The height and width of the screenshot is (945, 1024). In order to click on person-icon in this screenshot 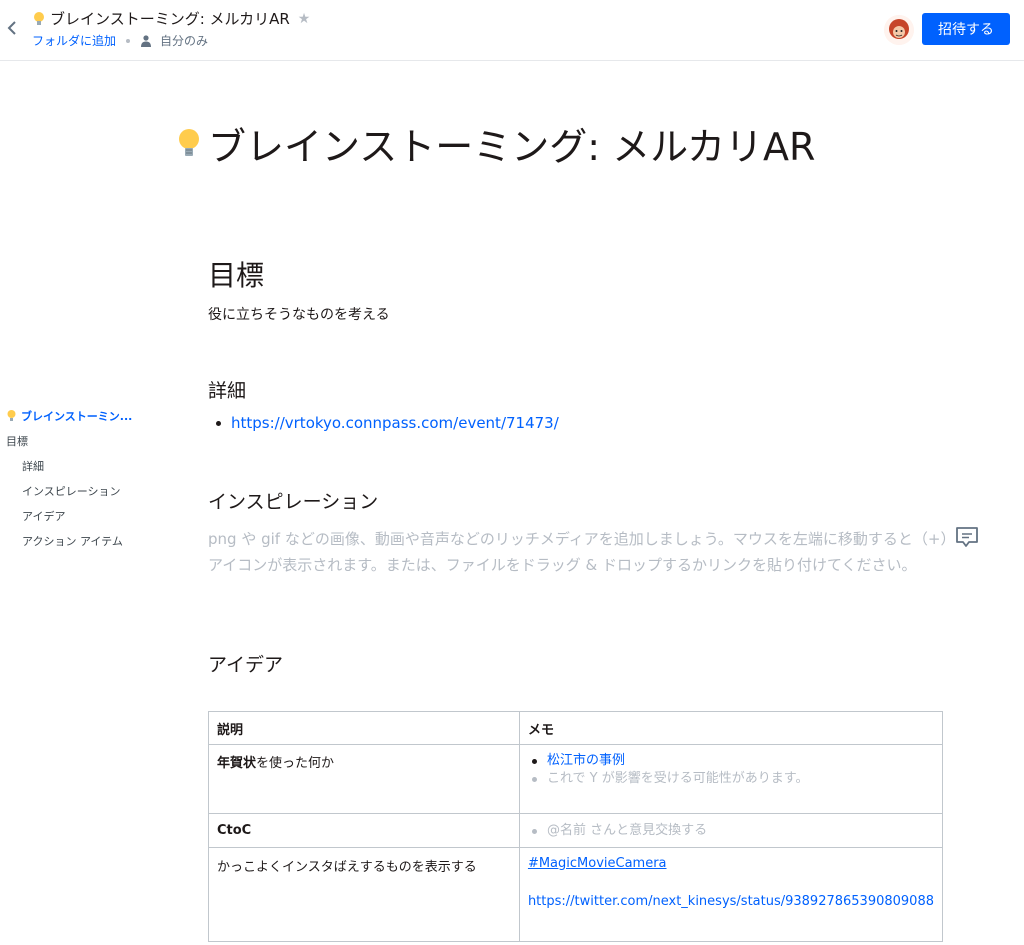, I will do `click(146, 40)`.